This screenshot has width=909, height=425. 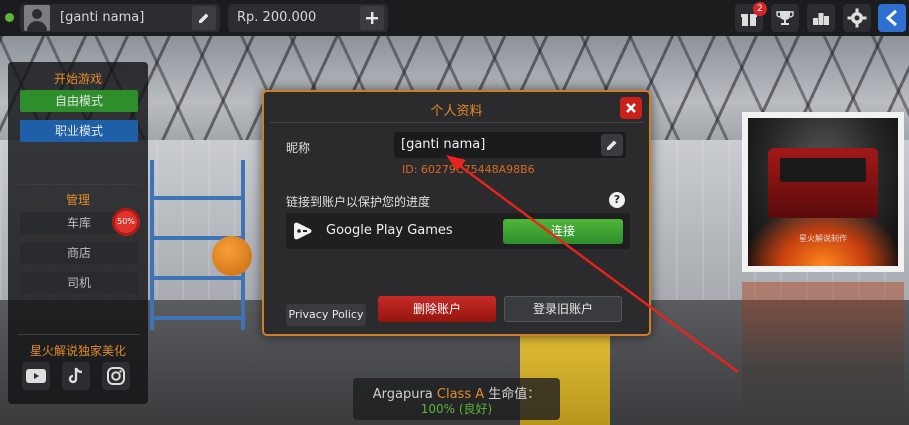 I want to click on privacy-policy-button: Privacy Policy, so click(x=326, y=315).